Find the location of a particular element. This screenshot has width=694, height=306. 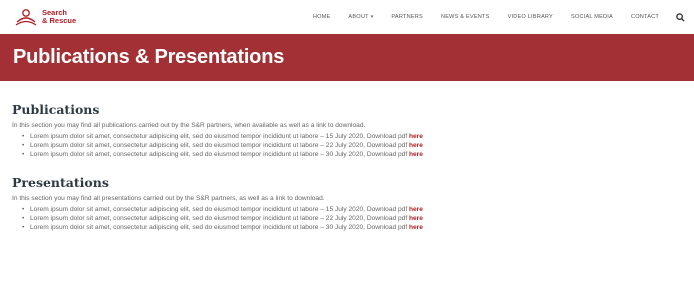

nav-social-media-label: SOCIAL MEDIA is located at coordinates (591, 17).